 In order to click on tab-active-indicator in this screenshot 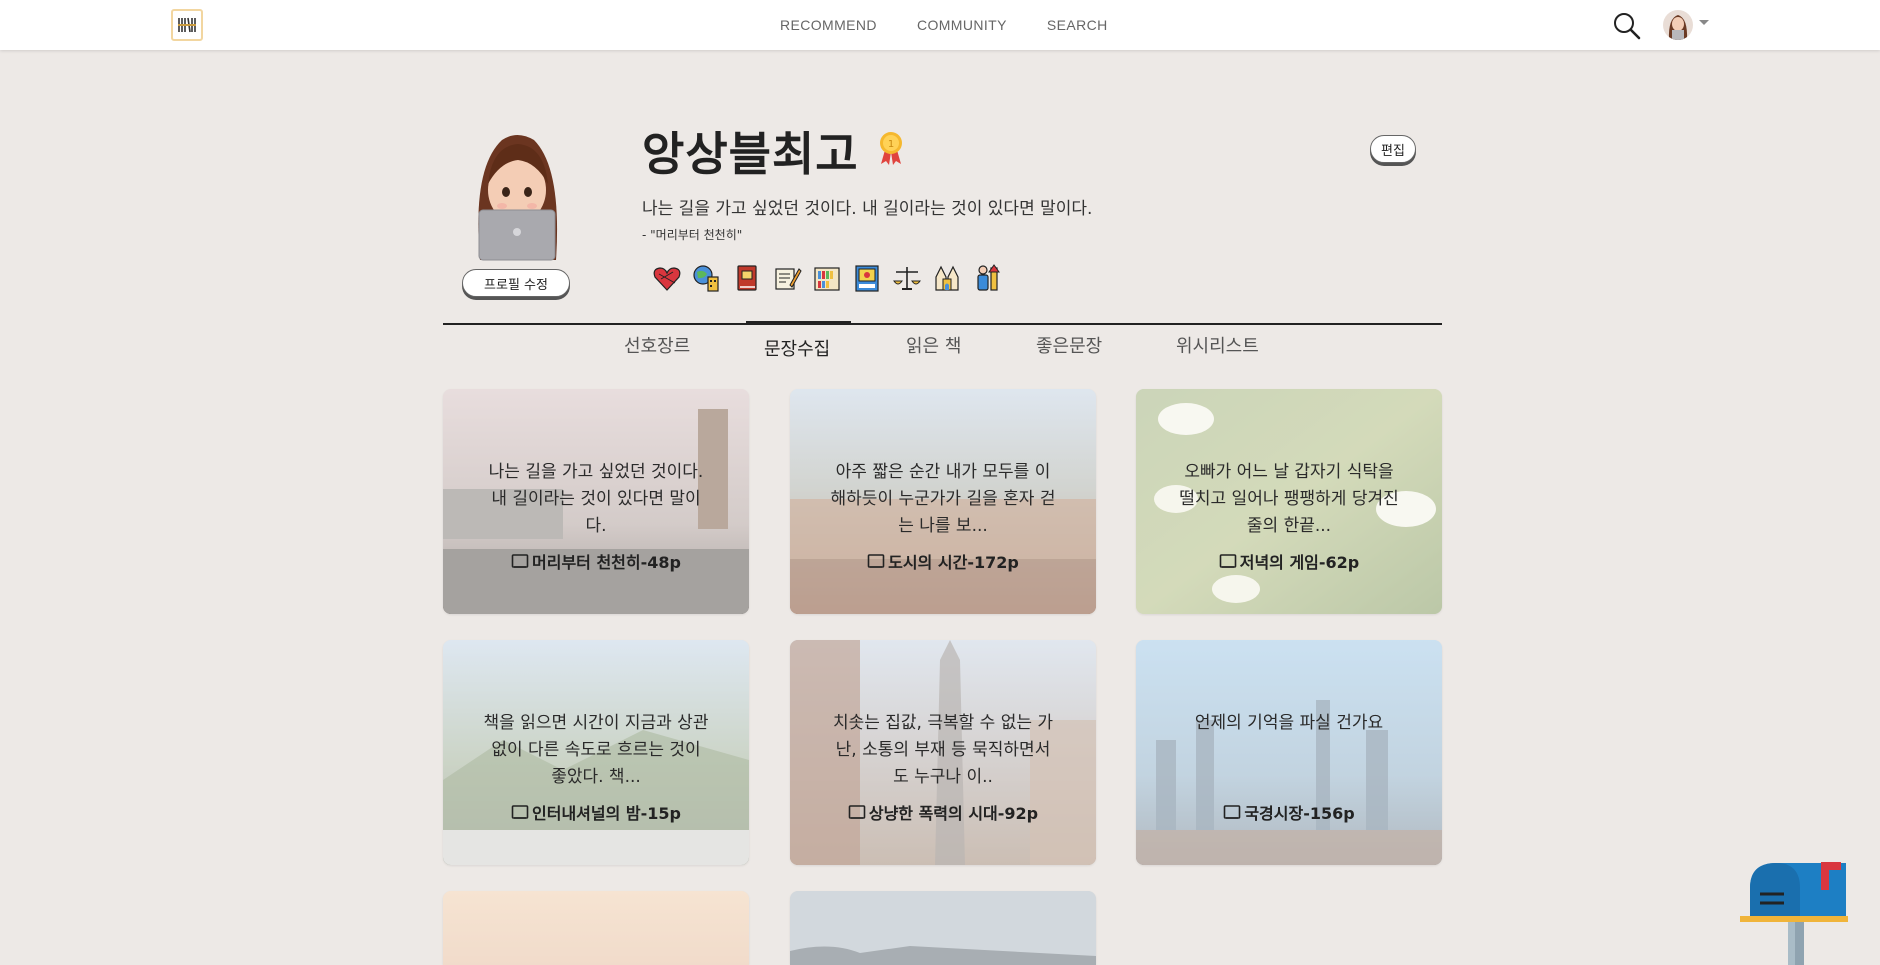, I will do `click(798, 322)`.